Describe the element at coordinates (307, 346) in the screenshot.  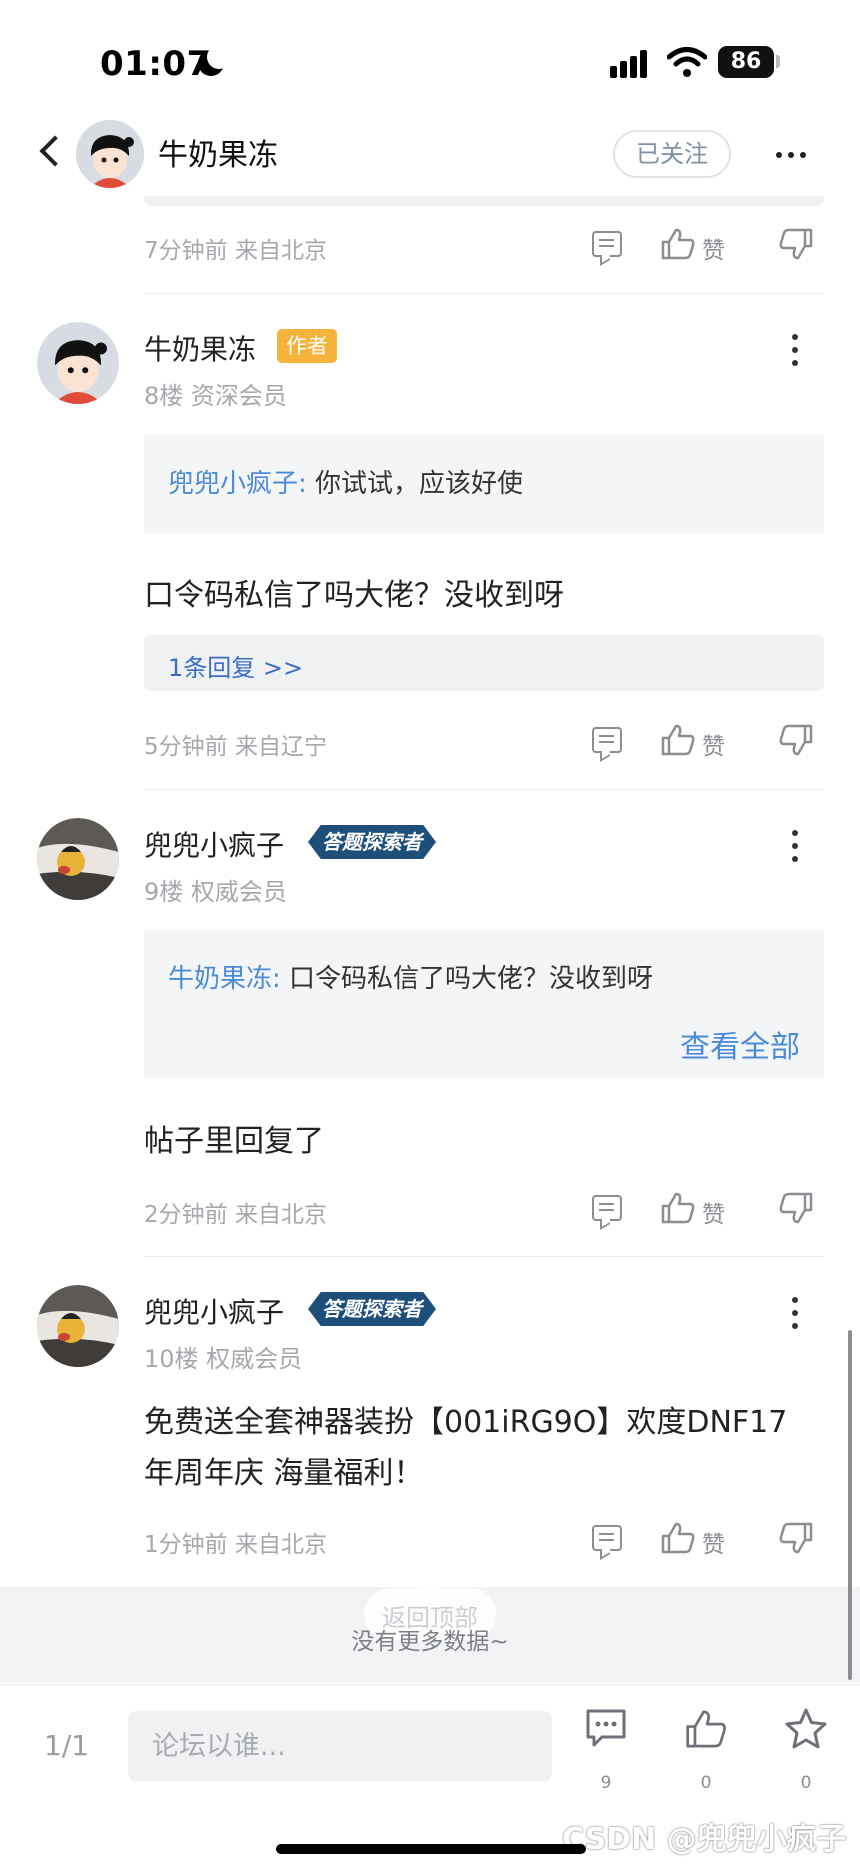
I see `author-badge: 作者` at that location.